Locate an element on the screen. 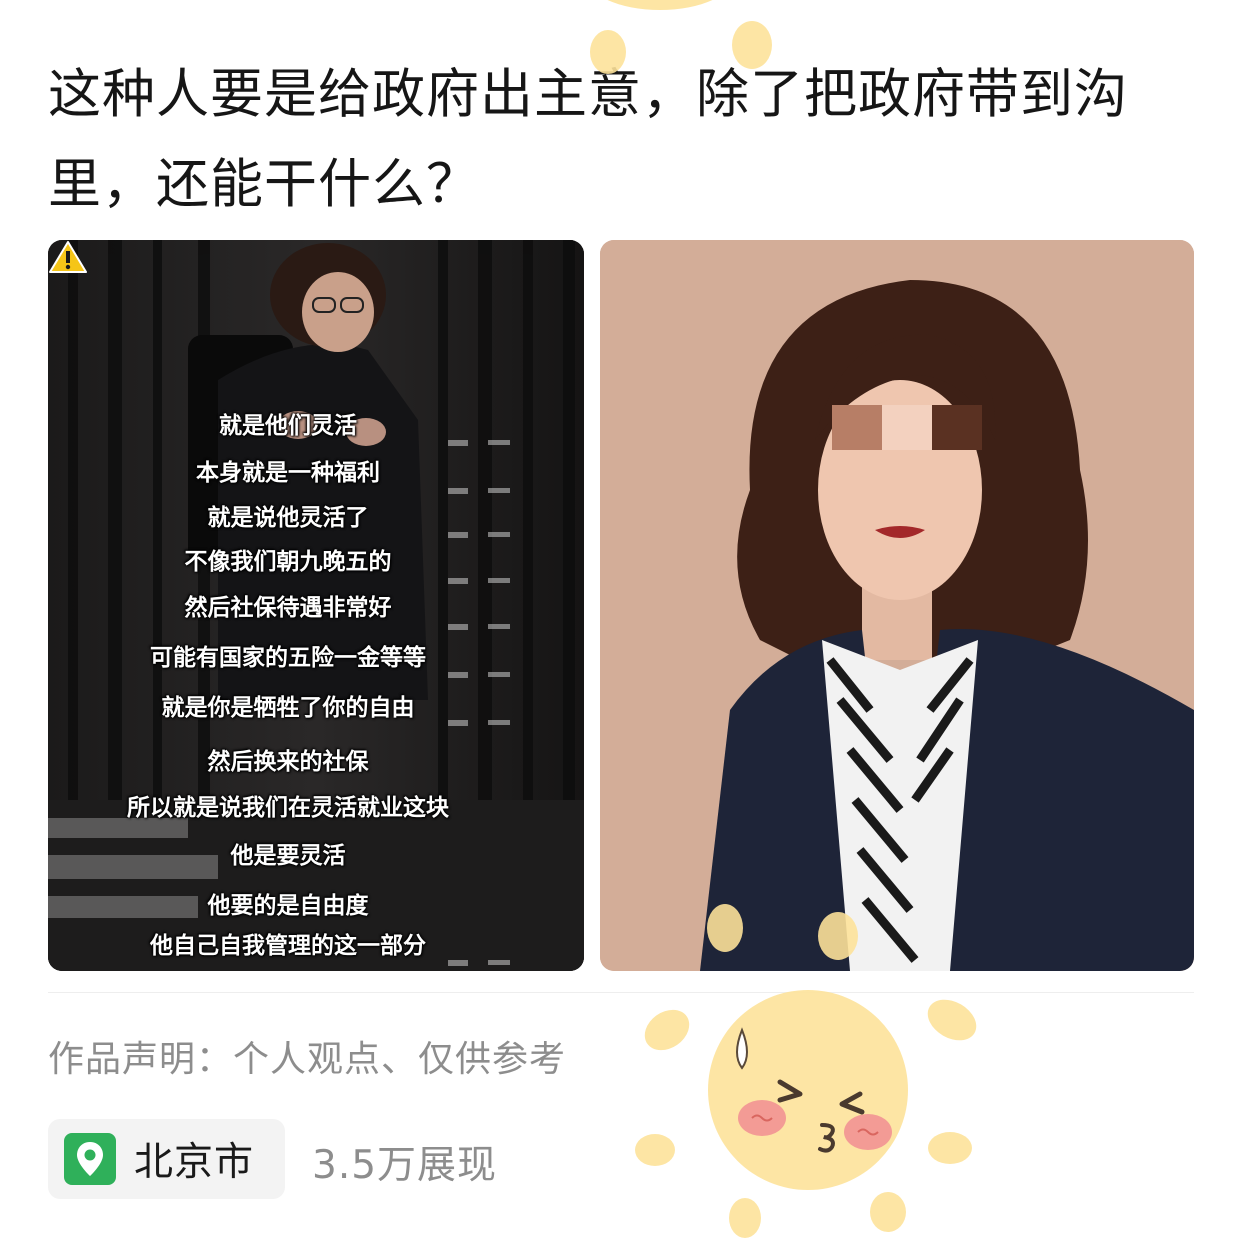  subtitle-line: 他自己自我管理的这一部分 is located at coordinates (288, 946).